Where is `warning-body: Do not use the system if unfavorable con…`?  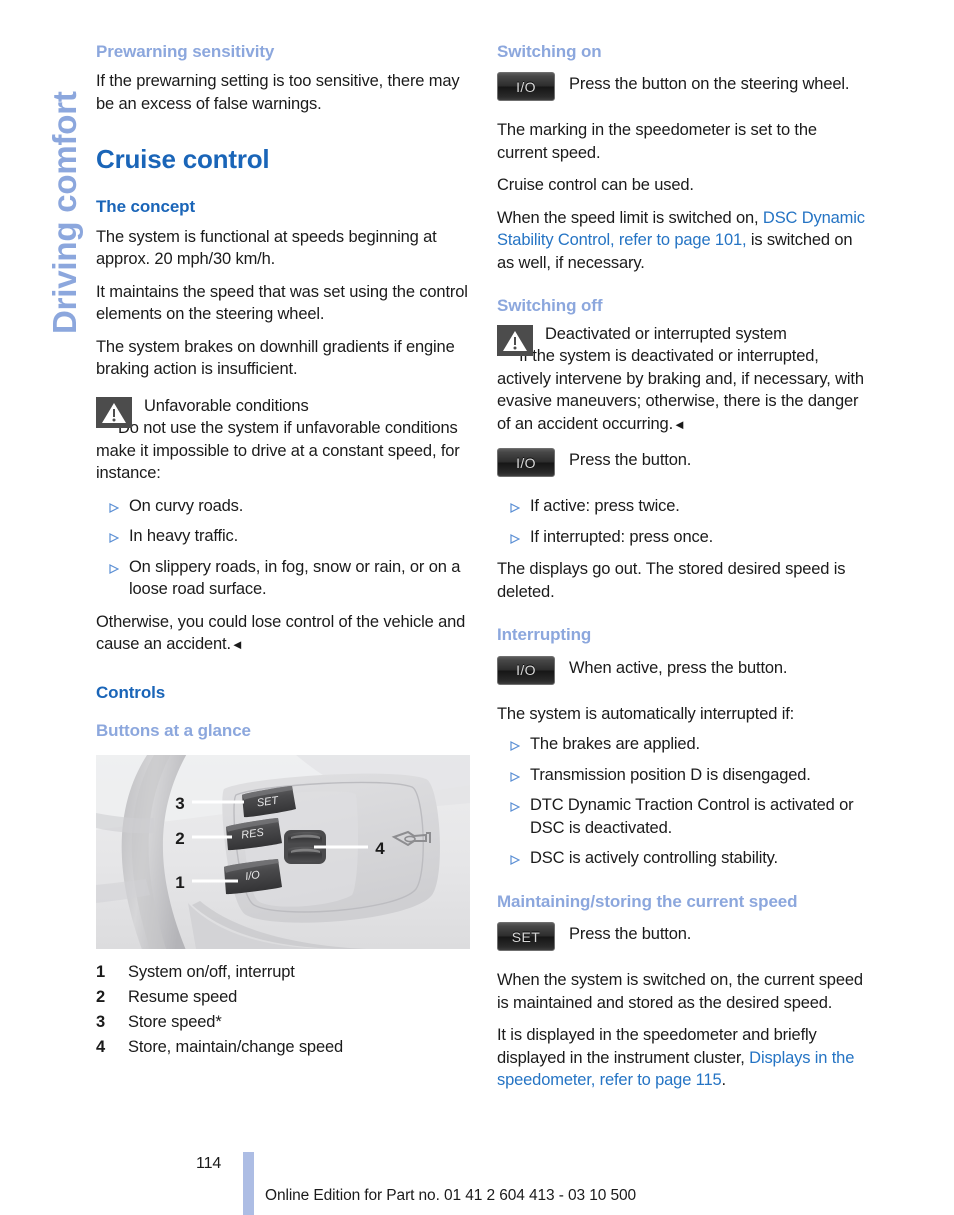
warning-body: Do not use the system if unfavorable con… is located at coordinates (283, 451).